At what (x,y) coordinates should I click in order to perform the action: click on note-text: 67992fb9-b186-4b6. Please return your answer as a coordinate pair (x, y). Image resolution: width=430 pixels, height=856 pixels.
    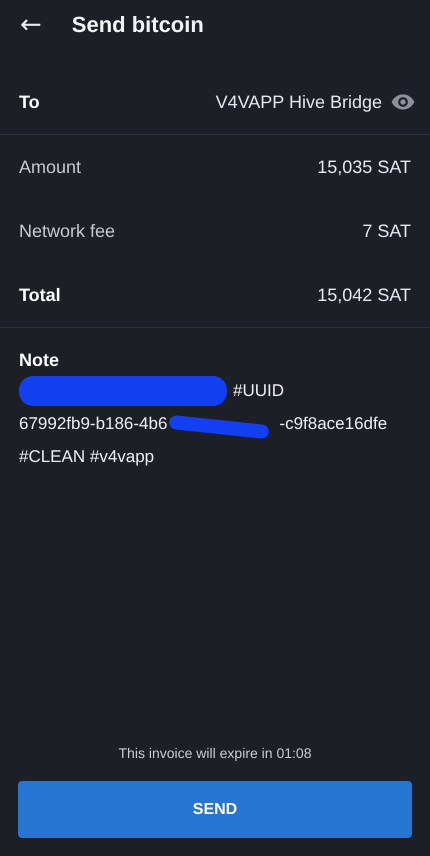
    Looking at the image, I should click on (93, 424).